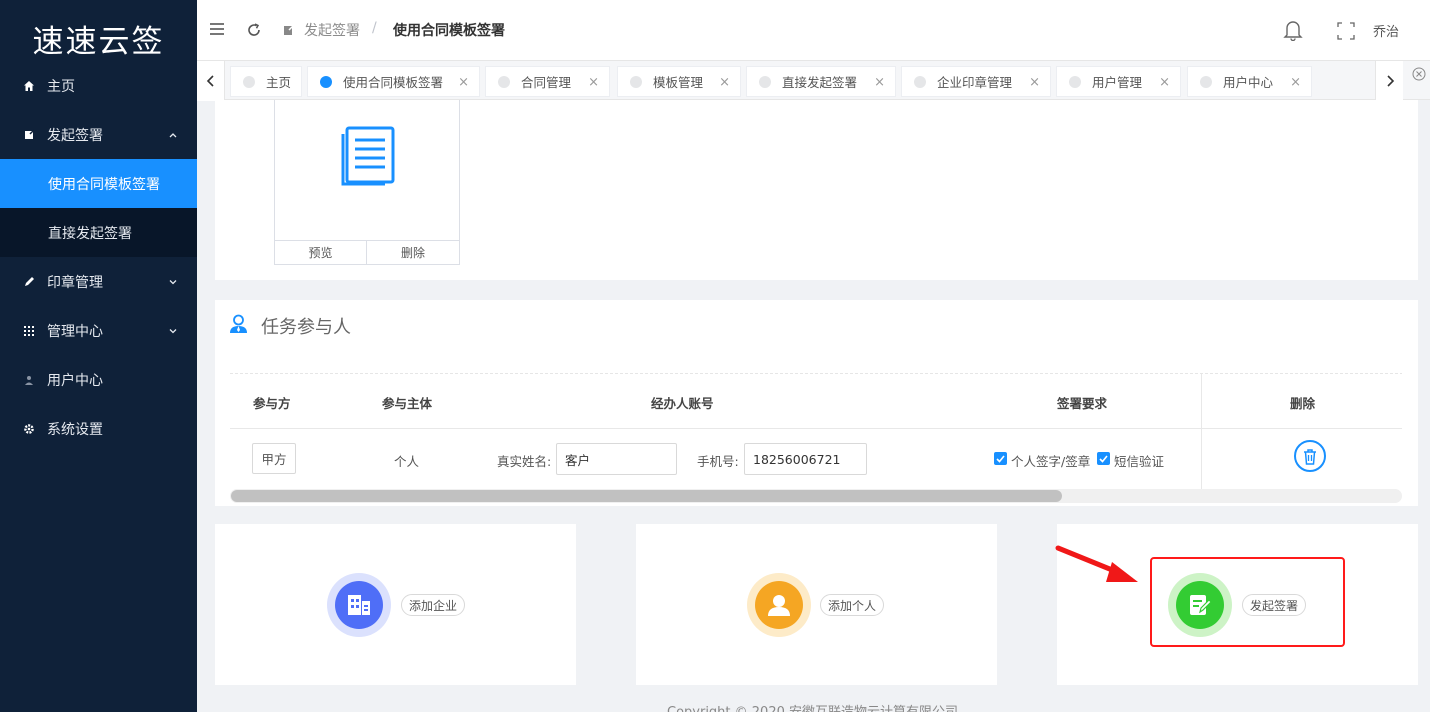 The width and height of the screenshot is (1430, 712). I want to click on tab-direct-sign: 直接发起签署 ×, so click(821, 81).